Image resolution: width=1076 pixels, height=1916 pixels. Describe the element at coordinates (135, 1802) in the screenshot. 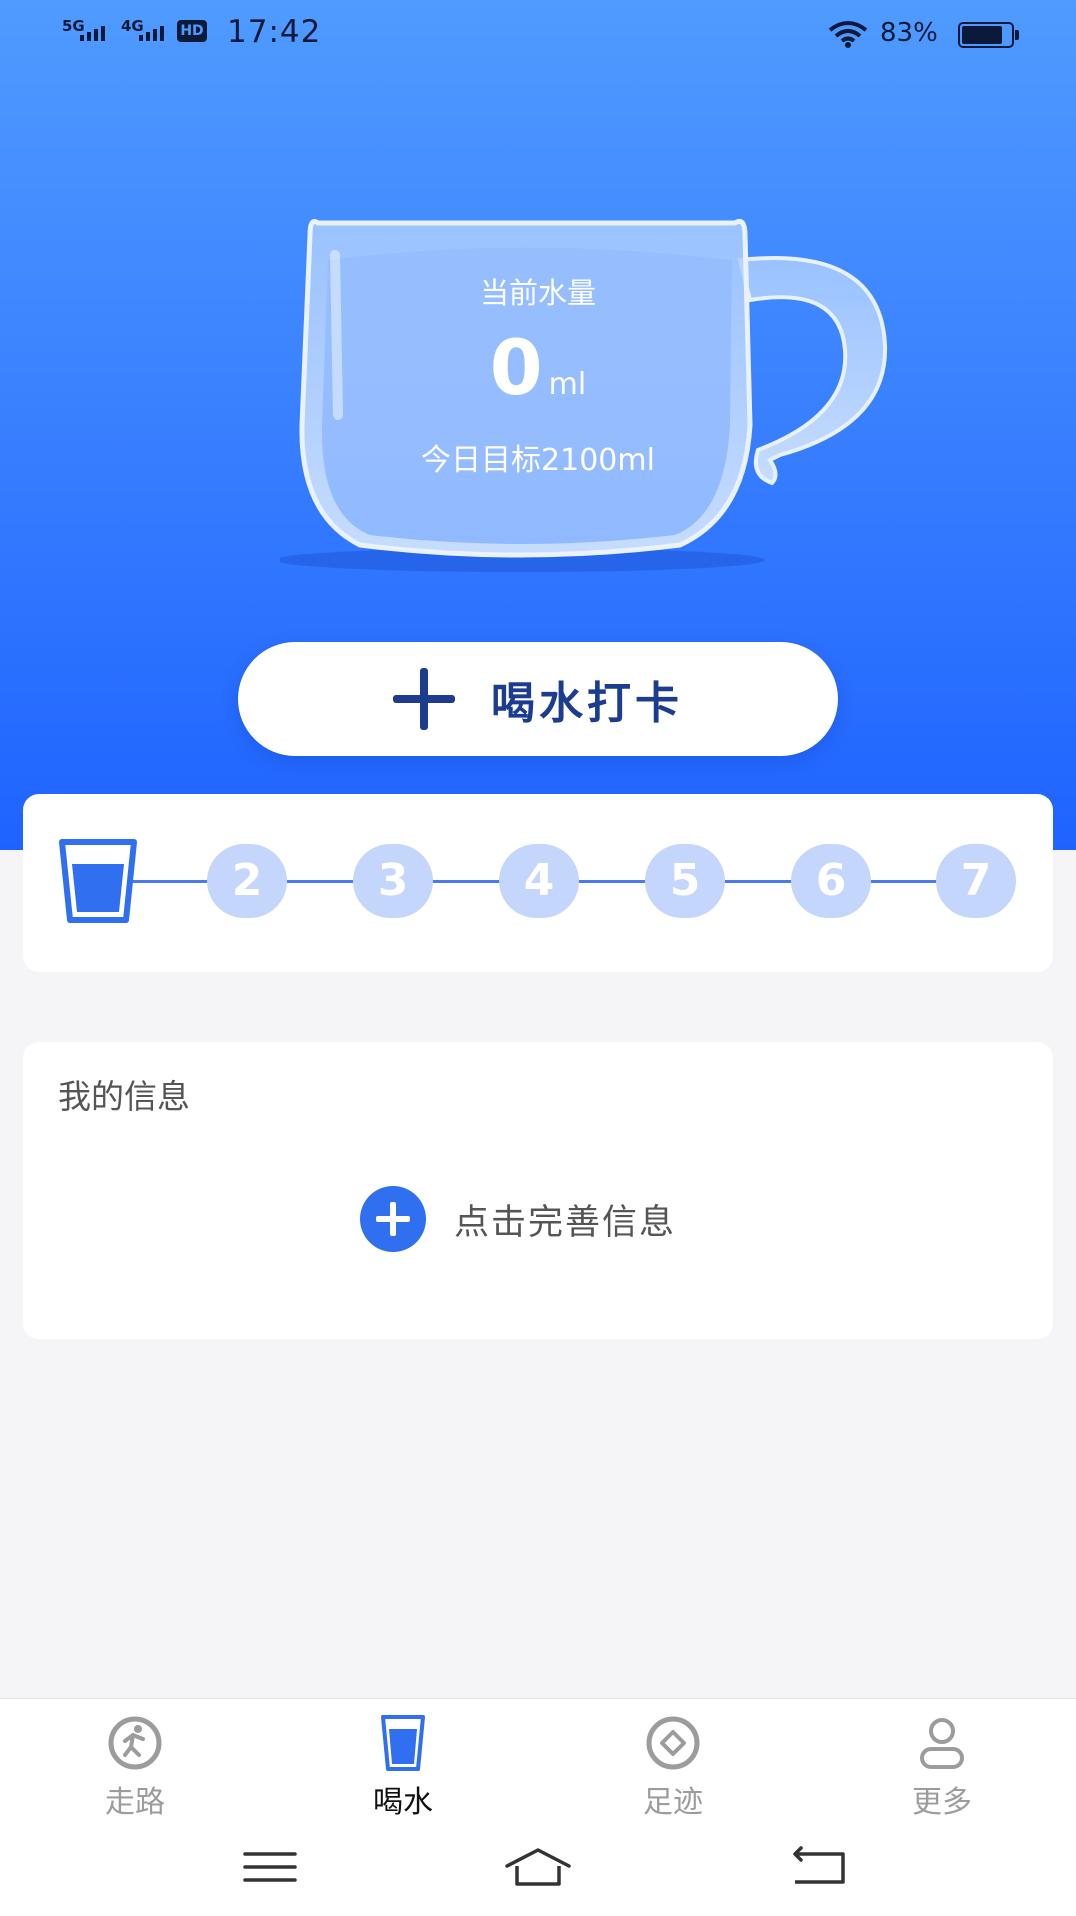

I see `tab-walk-label: 走路` at that location.